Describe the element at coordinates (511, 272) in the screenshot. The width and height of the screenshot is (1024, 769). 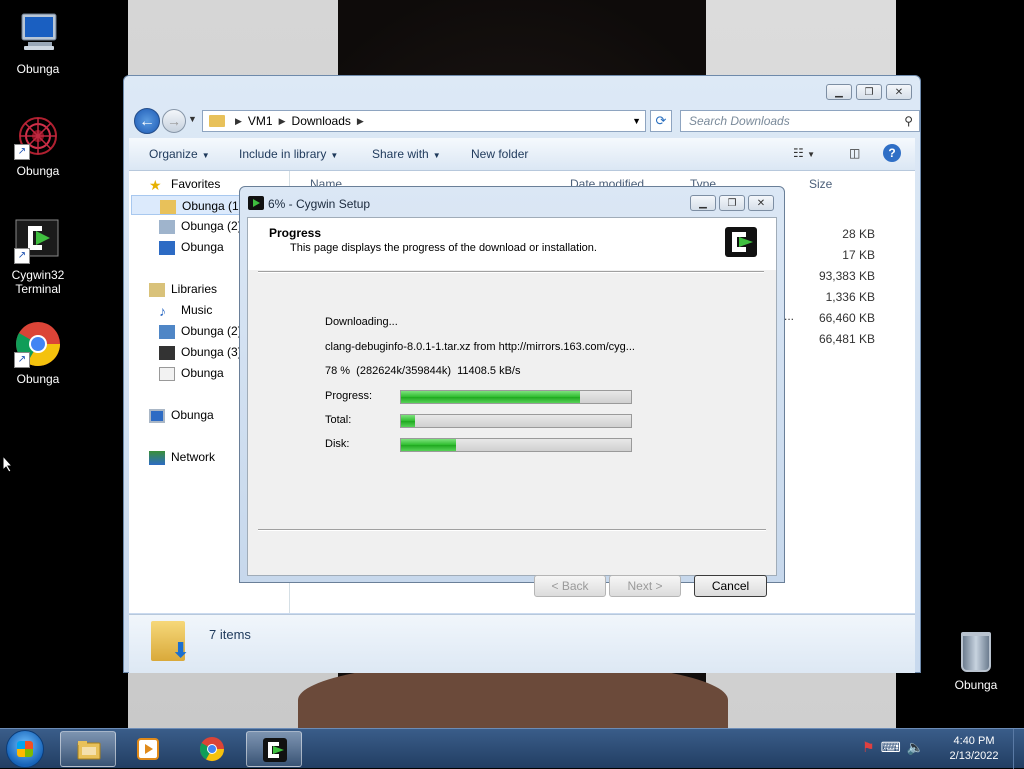
I see `header-divider` at that location.